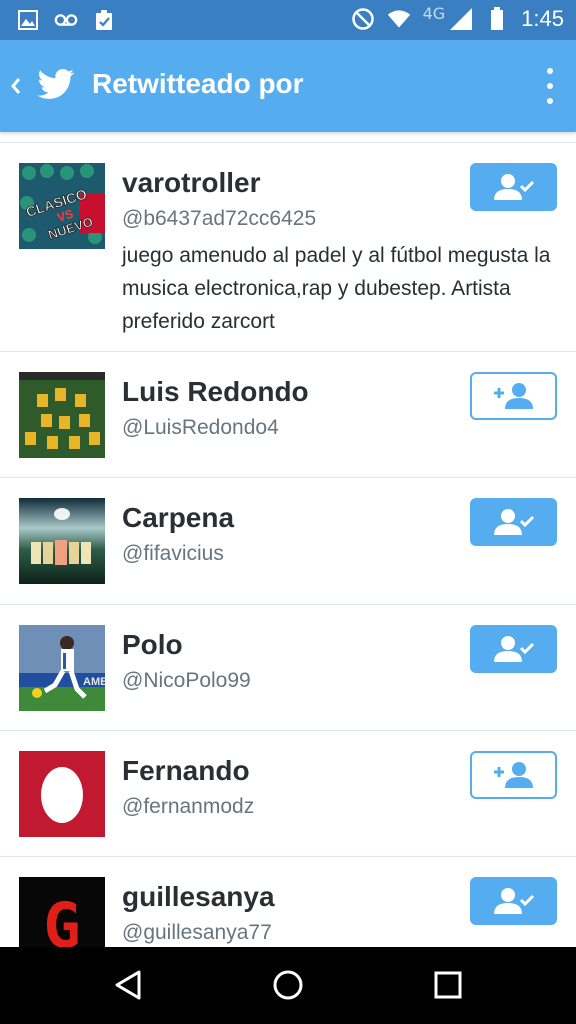  Describe the element at coordinates (288, 794) in the screenshot. I see `list-item: Fernando @fernanmodz` at that location.